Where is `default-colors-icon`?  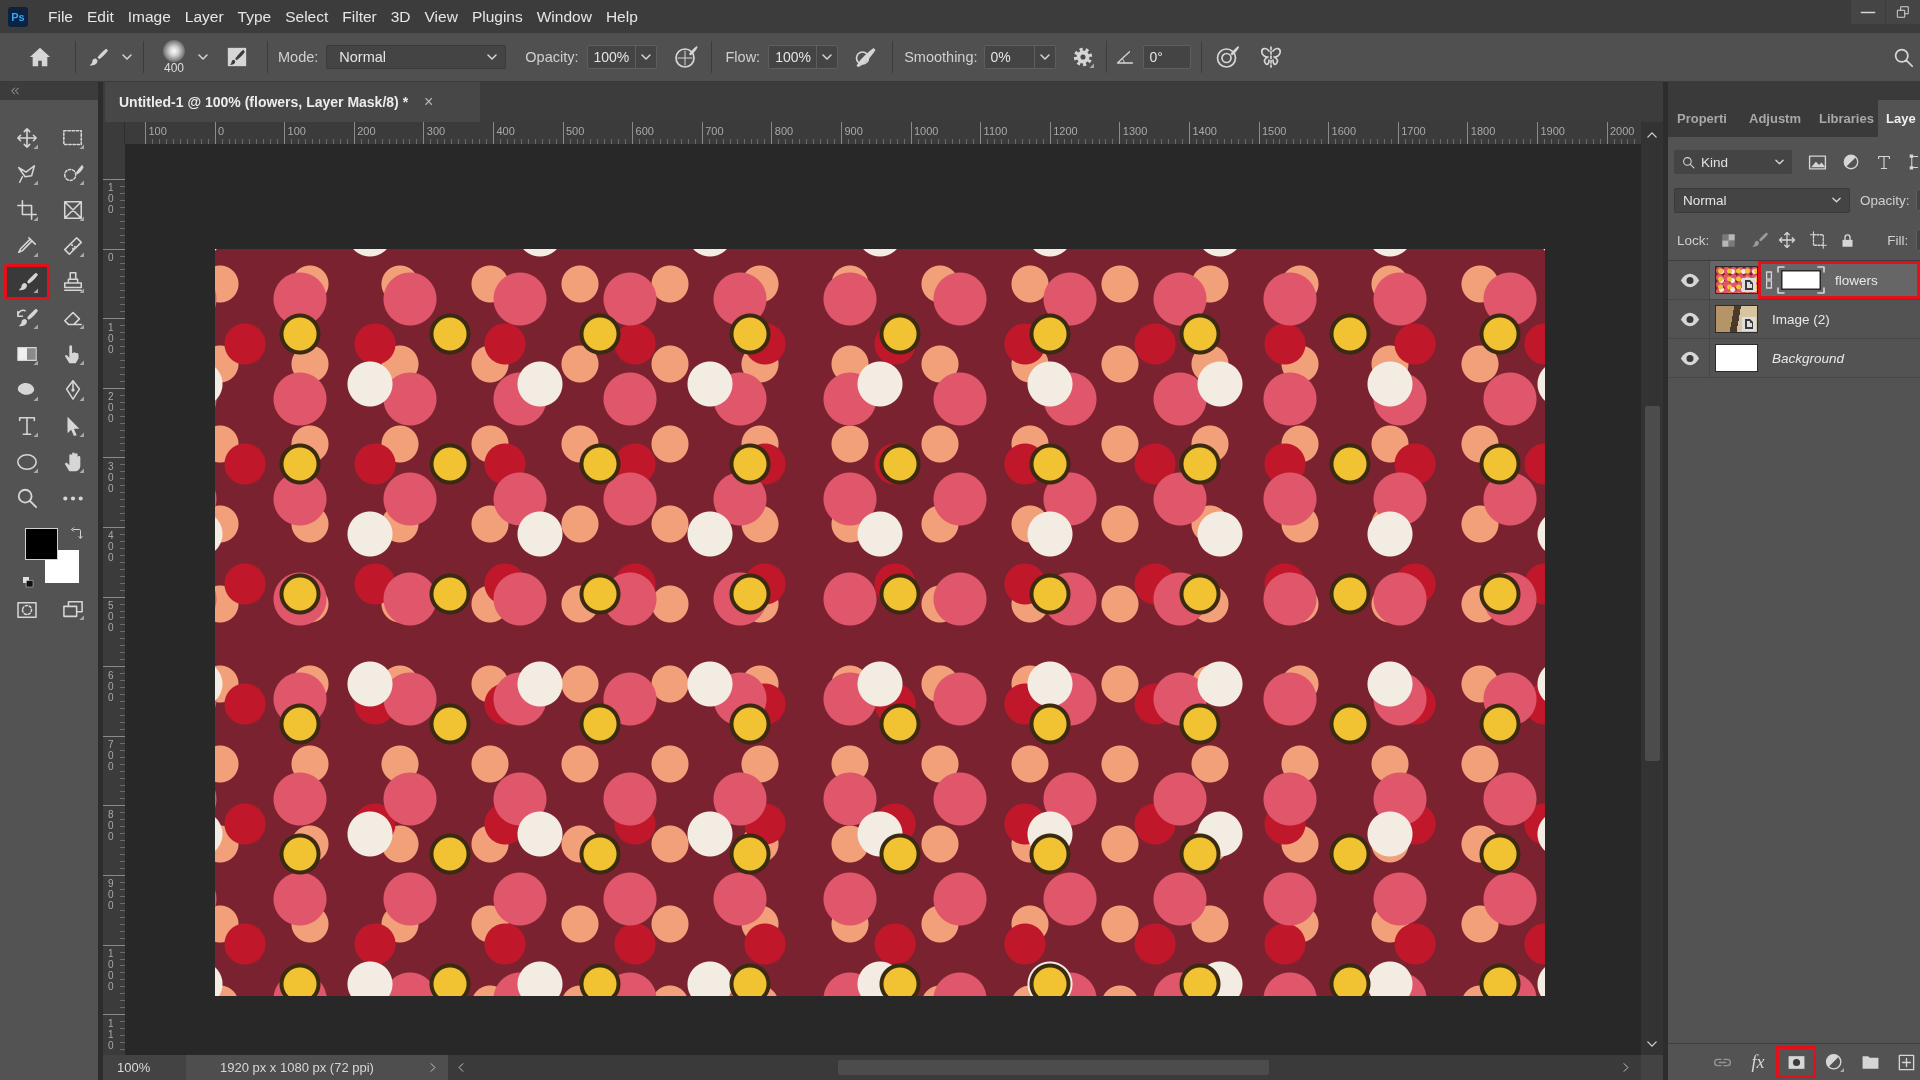
default-colors-icon is located at coordinates (28, 582).